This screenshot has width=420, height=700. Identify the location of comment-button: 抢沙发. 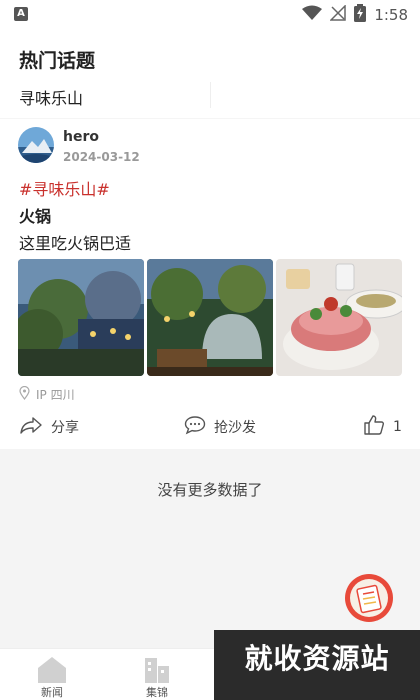
(220, 427).